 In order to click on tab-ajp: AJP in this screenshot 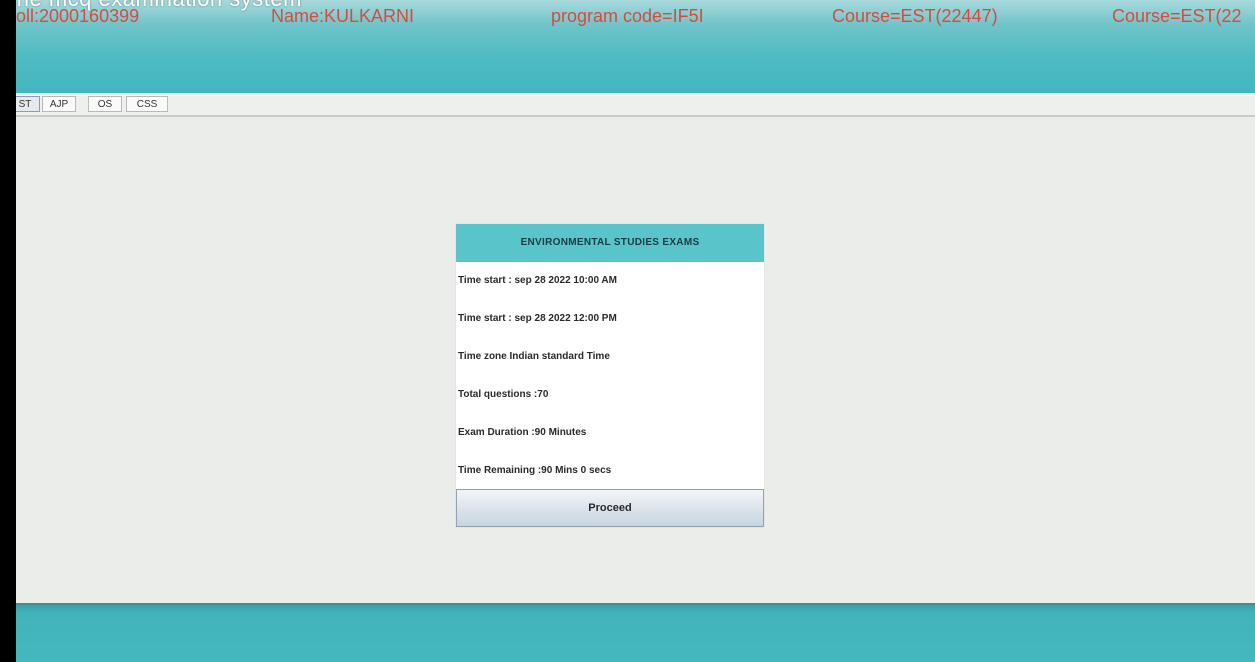, I will do `click(59, 104)`.